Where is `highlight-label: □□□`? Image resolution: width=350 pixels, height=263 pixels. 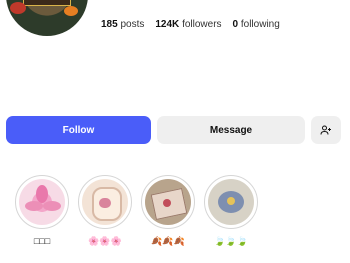
highlight-label: □□□ is located at coordinates (42, 241).